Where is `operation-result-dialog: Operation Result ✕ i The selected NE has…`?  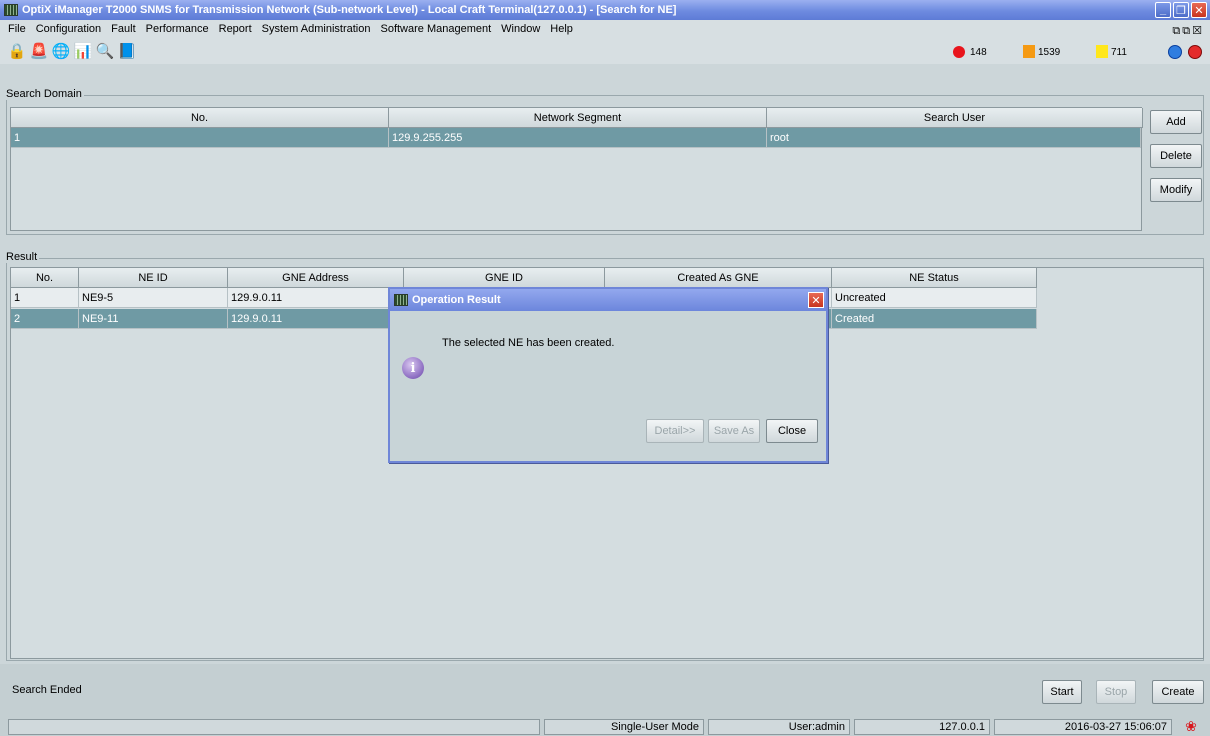 operation-result-dialog: Operation Result ✕ i The selected NE has… is located at coordinates (608, 375).